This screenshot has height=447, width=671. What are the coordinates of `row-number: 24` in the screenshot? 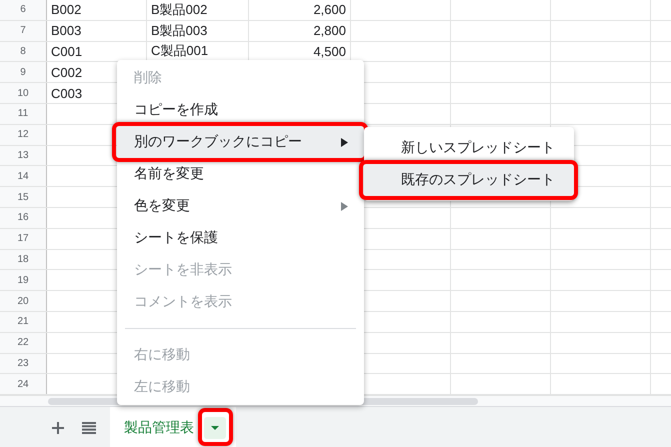 It's located at (23, 384).